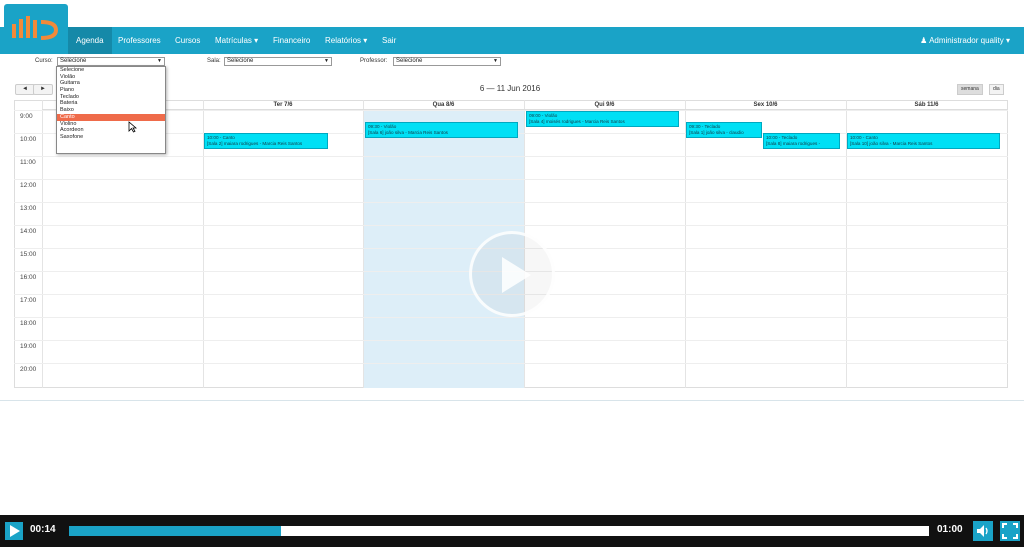 This screenshot has height=547, width=1024. I want to click on nav-professores: Professores, so click(139, 40).